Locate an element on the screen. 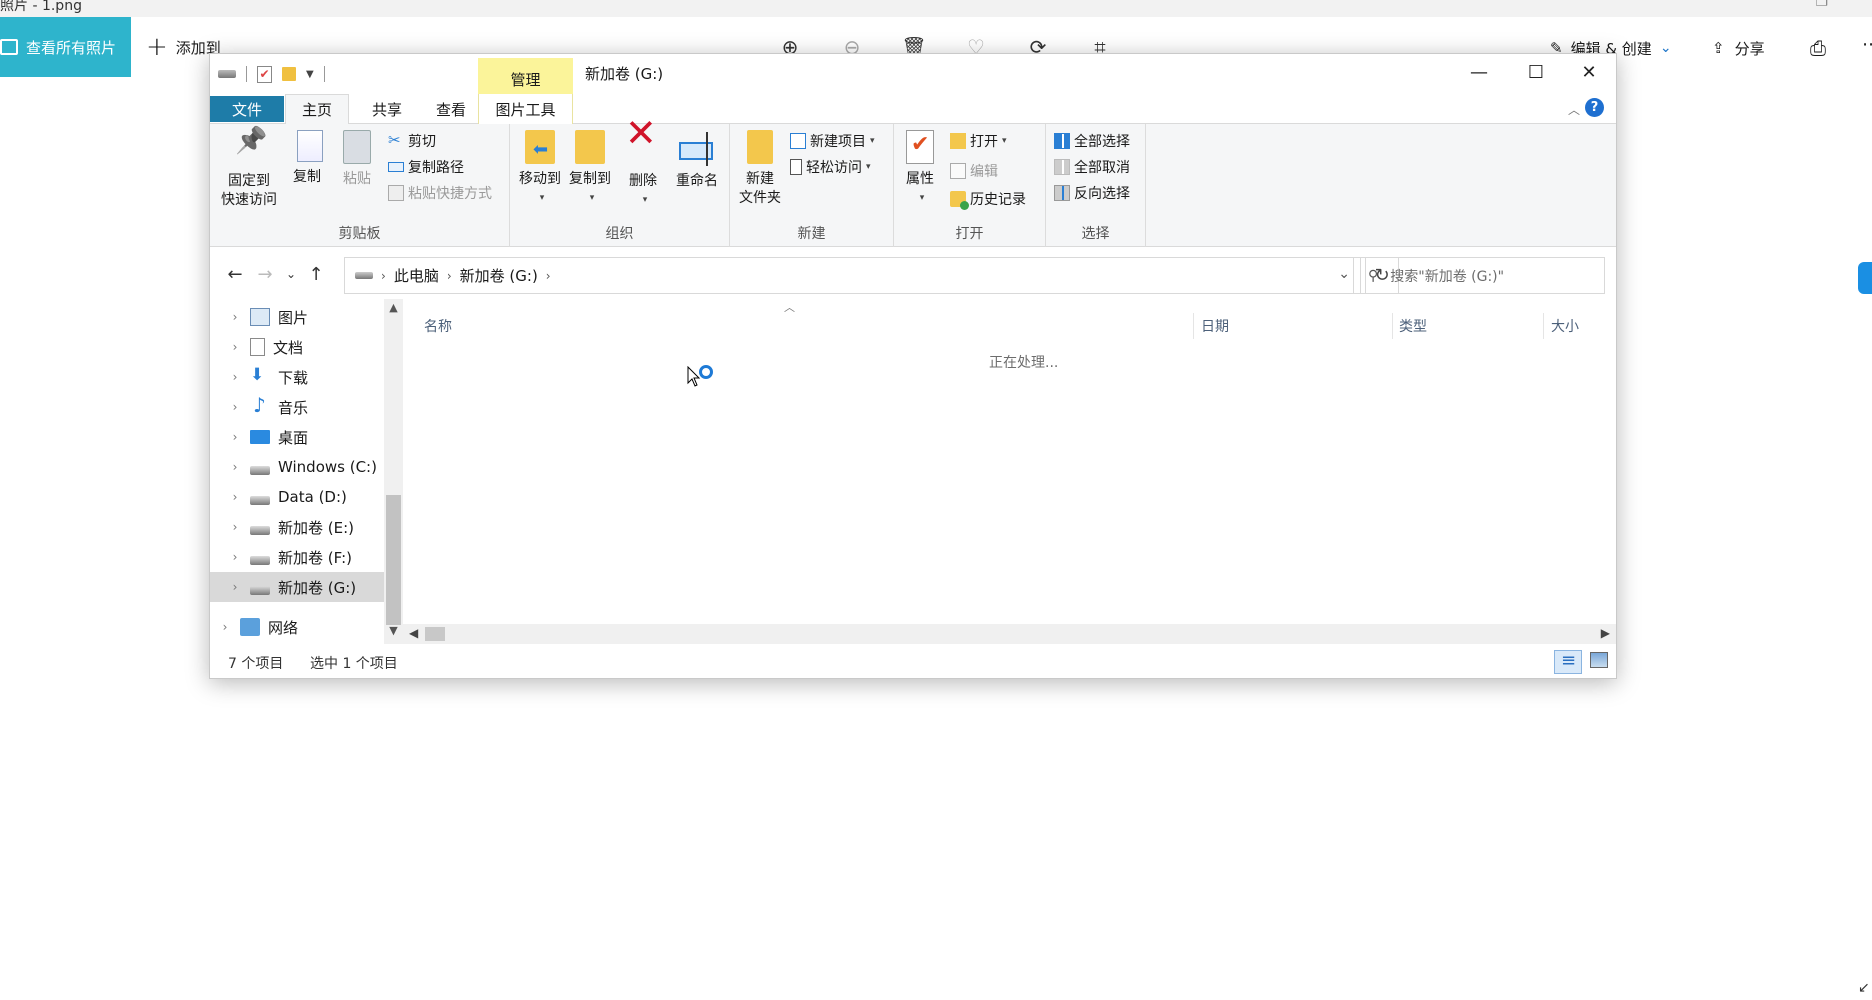 This screenshot has width=1872, height=1000. close-button: ✕ is located at coordinates (1589, 72).